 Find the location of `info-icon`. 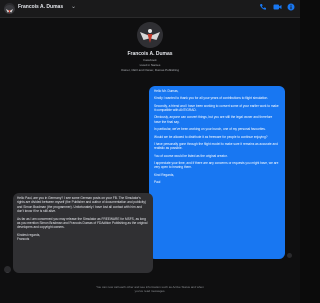

info-icon is located at coordinates (291, 8).